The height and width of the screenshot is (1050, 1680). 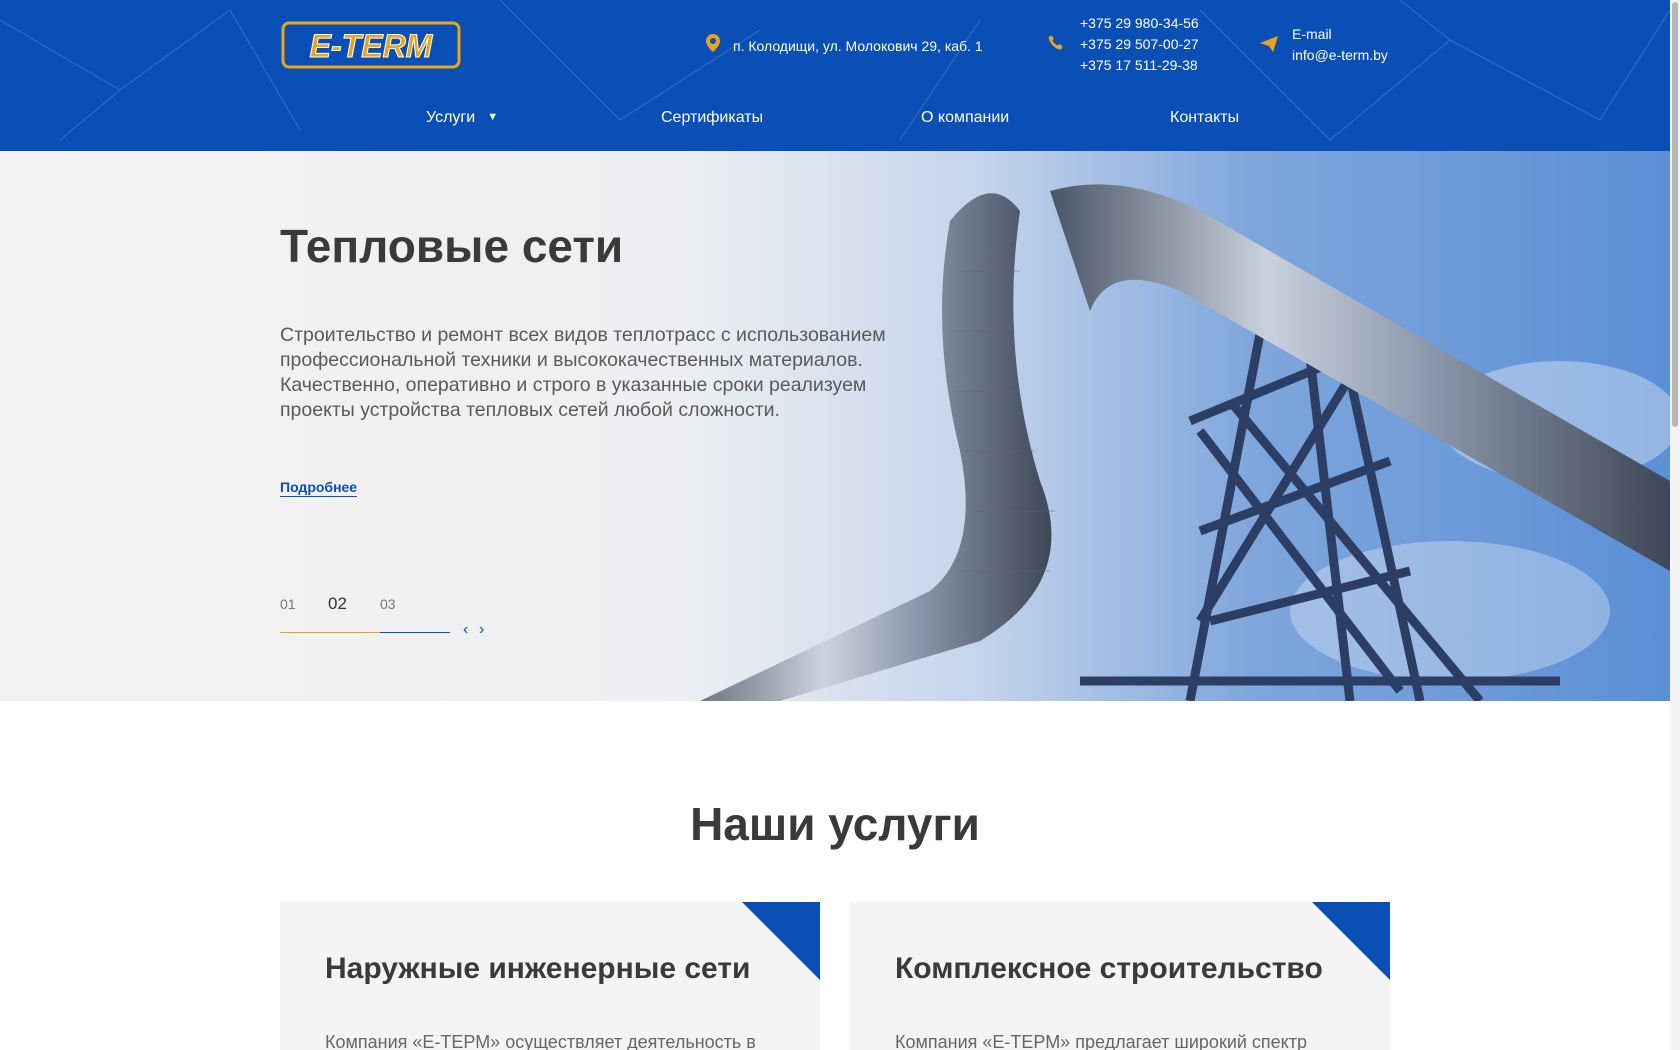 I want to click on e-term-logo: E-TERM, so click(x=371, y=45).